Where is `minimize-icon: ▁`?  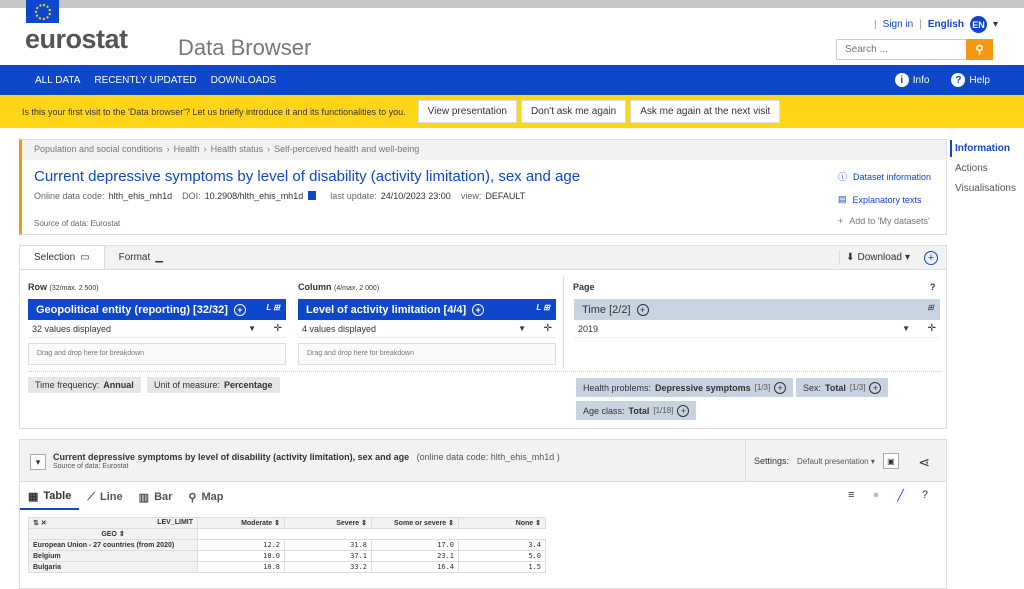 minimize-icon: ▁ is located at coordinates (159, 257).